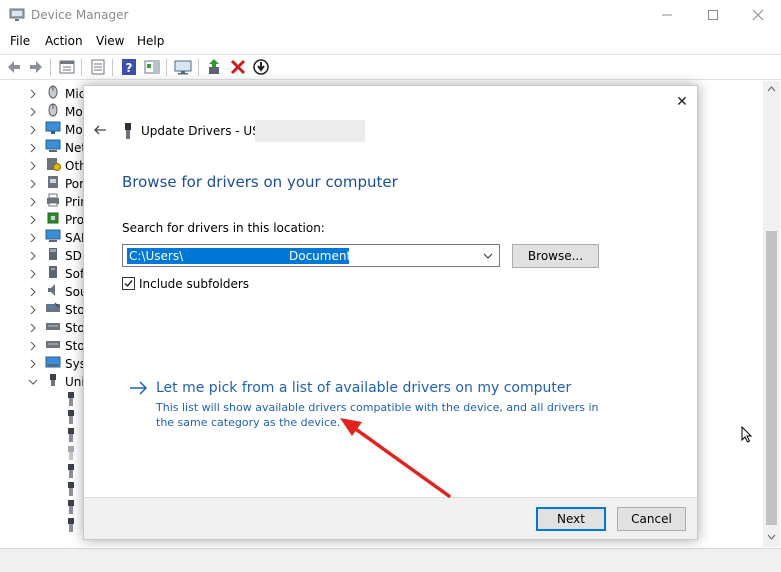 This screenshot has height=572, width=781. I want to click on tree-category-label: SD, so click(73, 256).